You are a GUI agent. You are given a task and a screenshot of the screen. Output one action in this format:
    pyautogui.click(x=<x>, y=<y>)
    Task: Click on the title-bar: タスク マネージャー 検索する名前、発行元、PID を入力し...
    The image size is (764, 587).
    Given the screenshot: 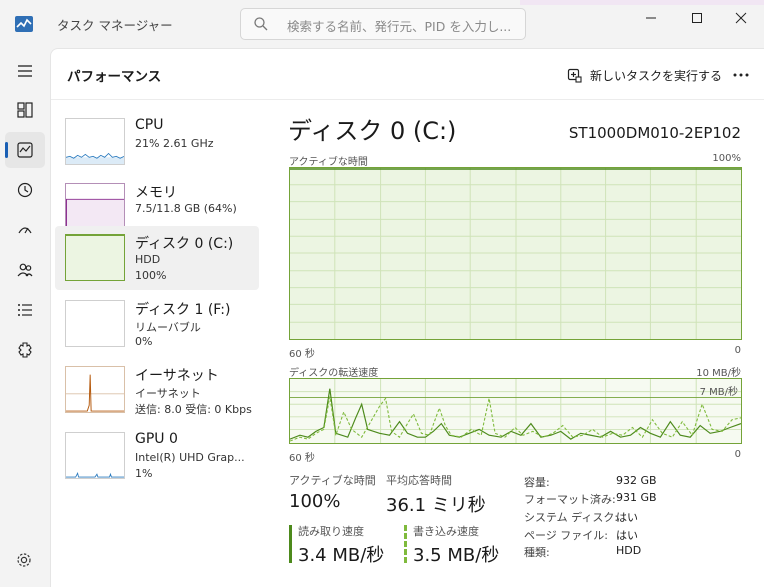 What is the action you would take?
    pyautogui.click(x=382, y=24)
    